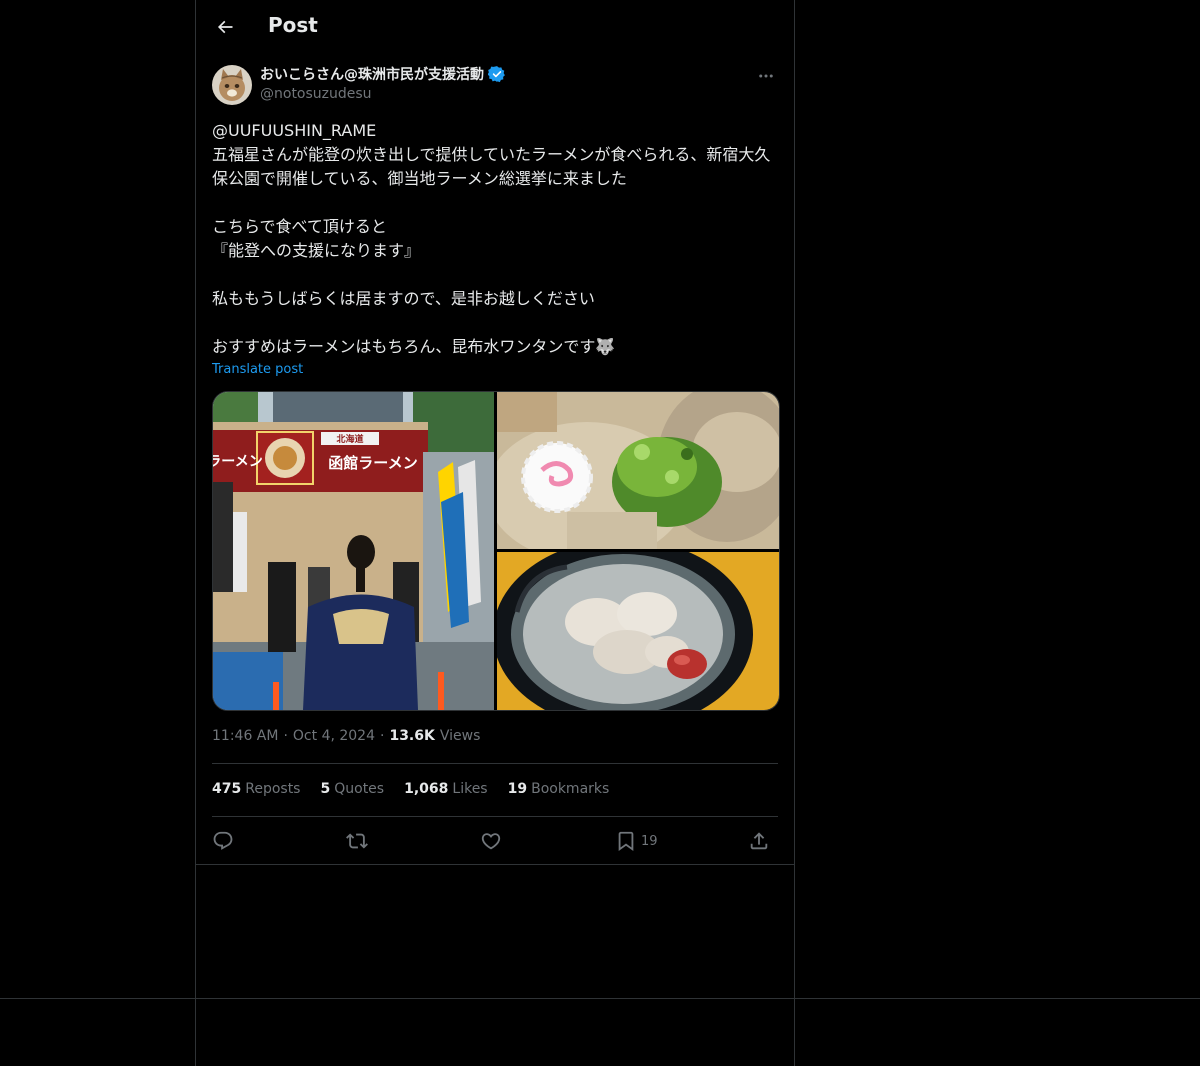 This screenshot has height=1066, width=1200. What do you see at coordinates (294, 130) in the screenshot?
I see `mention-link: @UUFUUSHIN_RAME` at bounding box center [294, 130].